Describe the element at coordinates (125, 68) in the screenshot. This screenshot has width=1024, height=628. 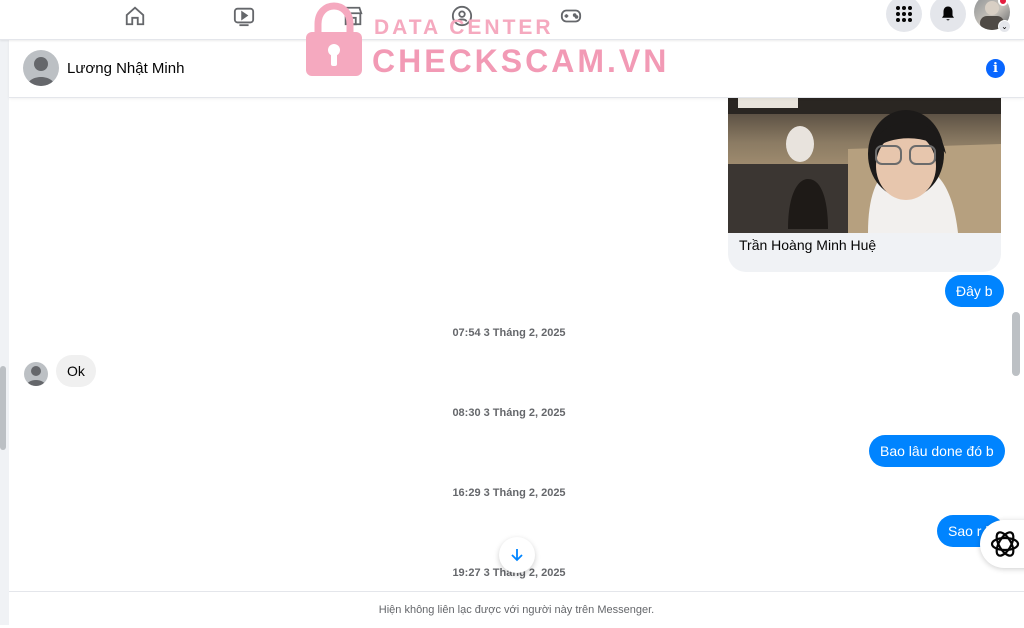
I see `contact-name: Lương Nhật Minh` at that location.